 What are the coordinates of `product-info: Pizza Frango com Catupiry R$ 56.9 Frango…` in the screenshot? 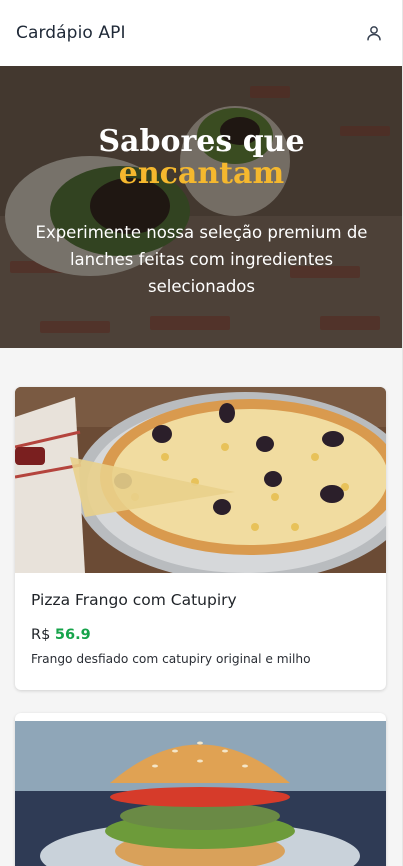 It's located at (200, 619).